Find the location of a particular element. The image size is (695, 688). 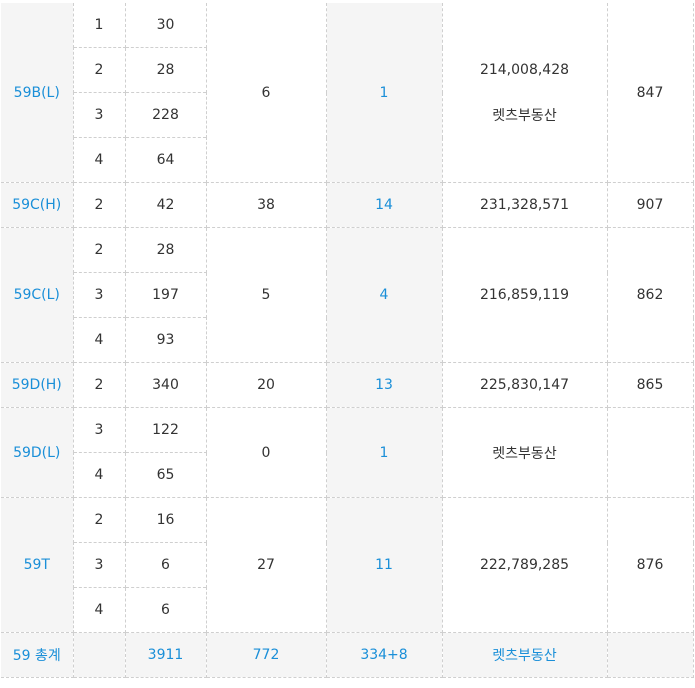

price-cell: 231,328,571 is located at coordinates (524, 205).